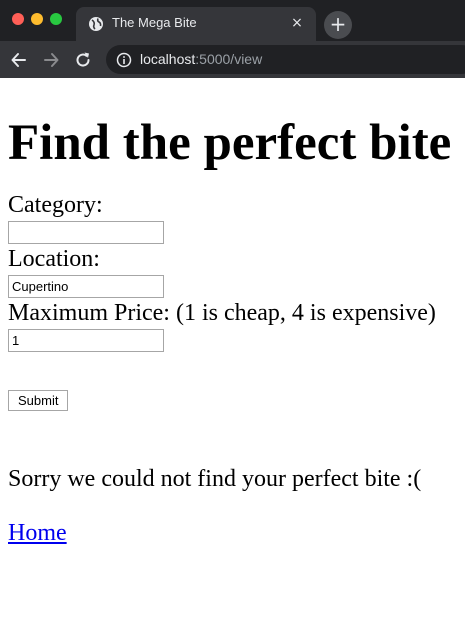  Describe the element at coordinates (338, 25) in the screenshot. I see `new-tab-button: +` at that location.